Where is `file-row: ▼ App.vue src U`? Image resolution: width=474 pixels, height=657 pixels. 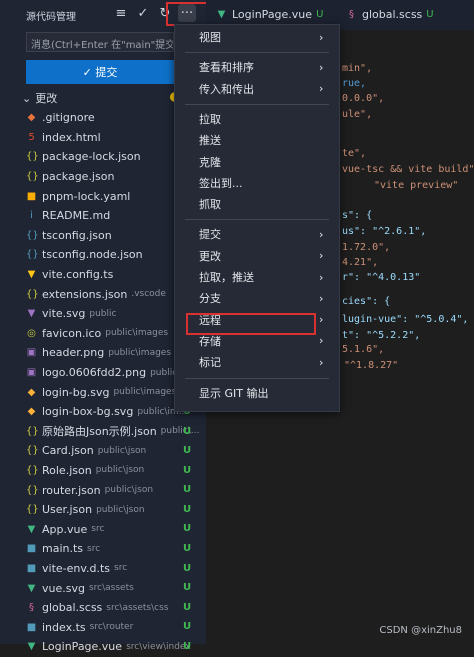 file-row: ▼ App.vue src U is located at coordinates (116, 529).